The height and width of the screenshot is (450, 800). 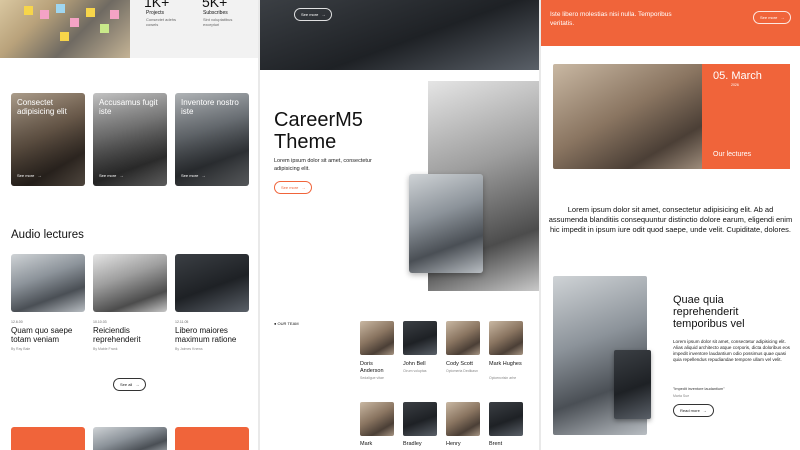 I want to click on stat-number-2: 5K+, so click(x=215, y=5).